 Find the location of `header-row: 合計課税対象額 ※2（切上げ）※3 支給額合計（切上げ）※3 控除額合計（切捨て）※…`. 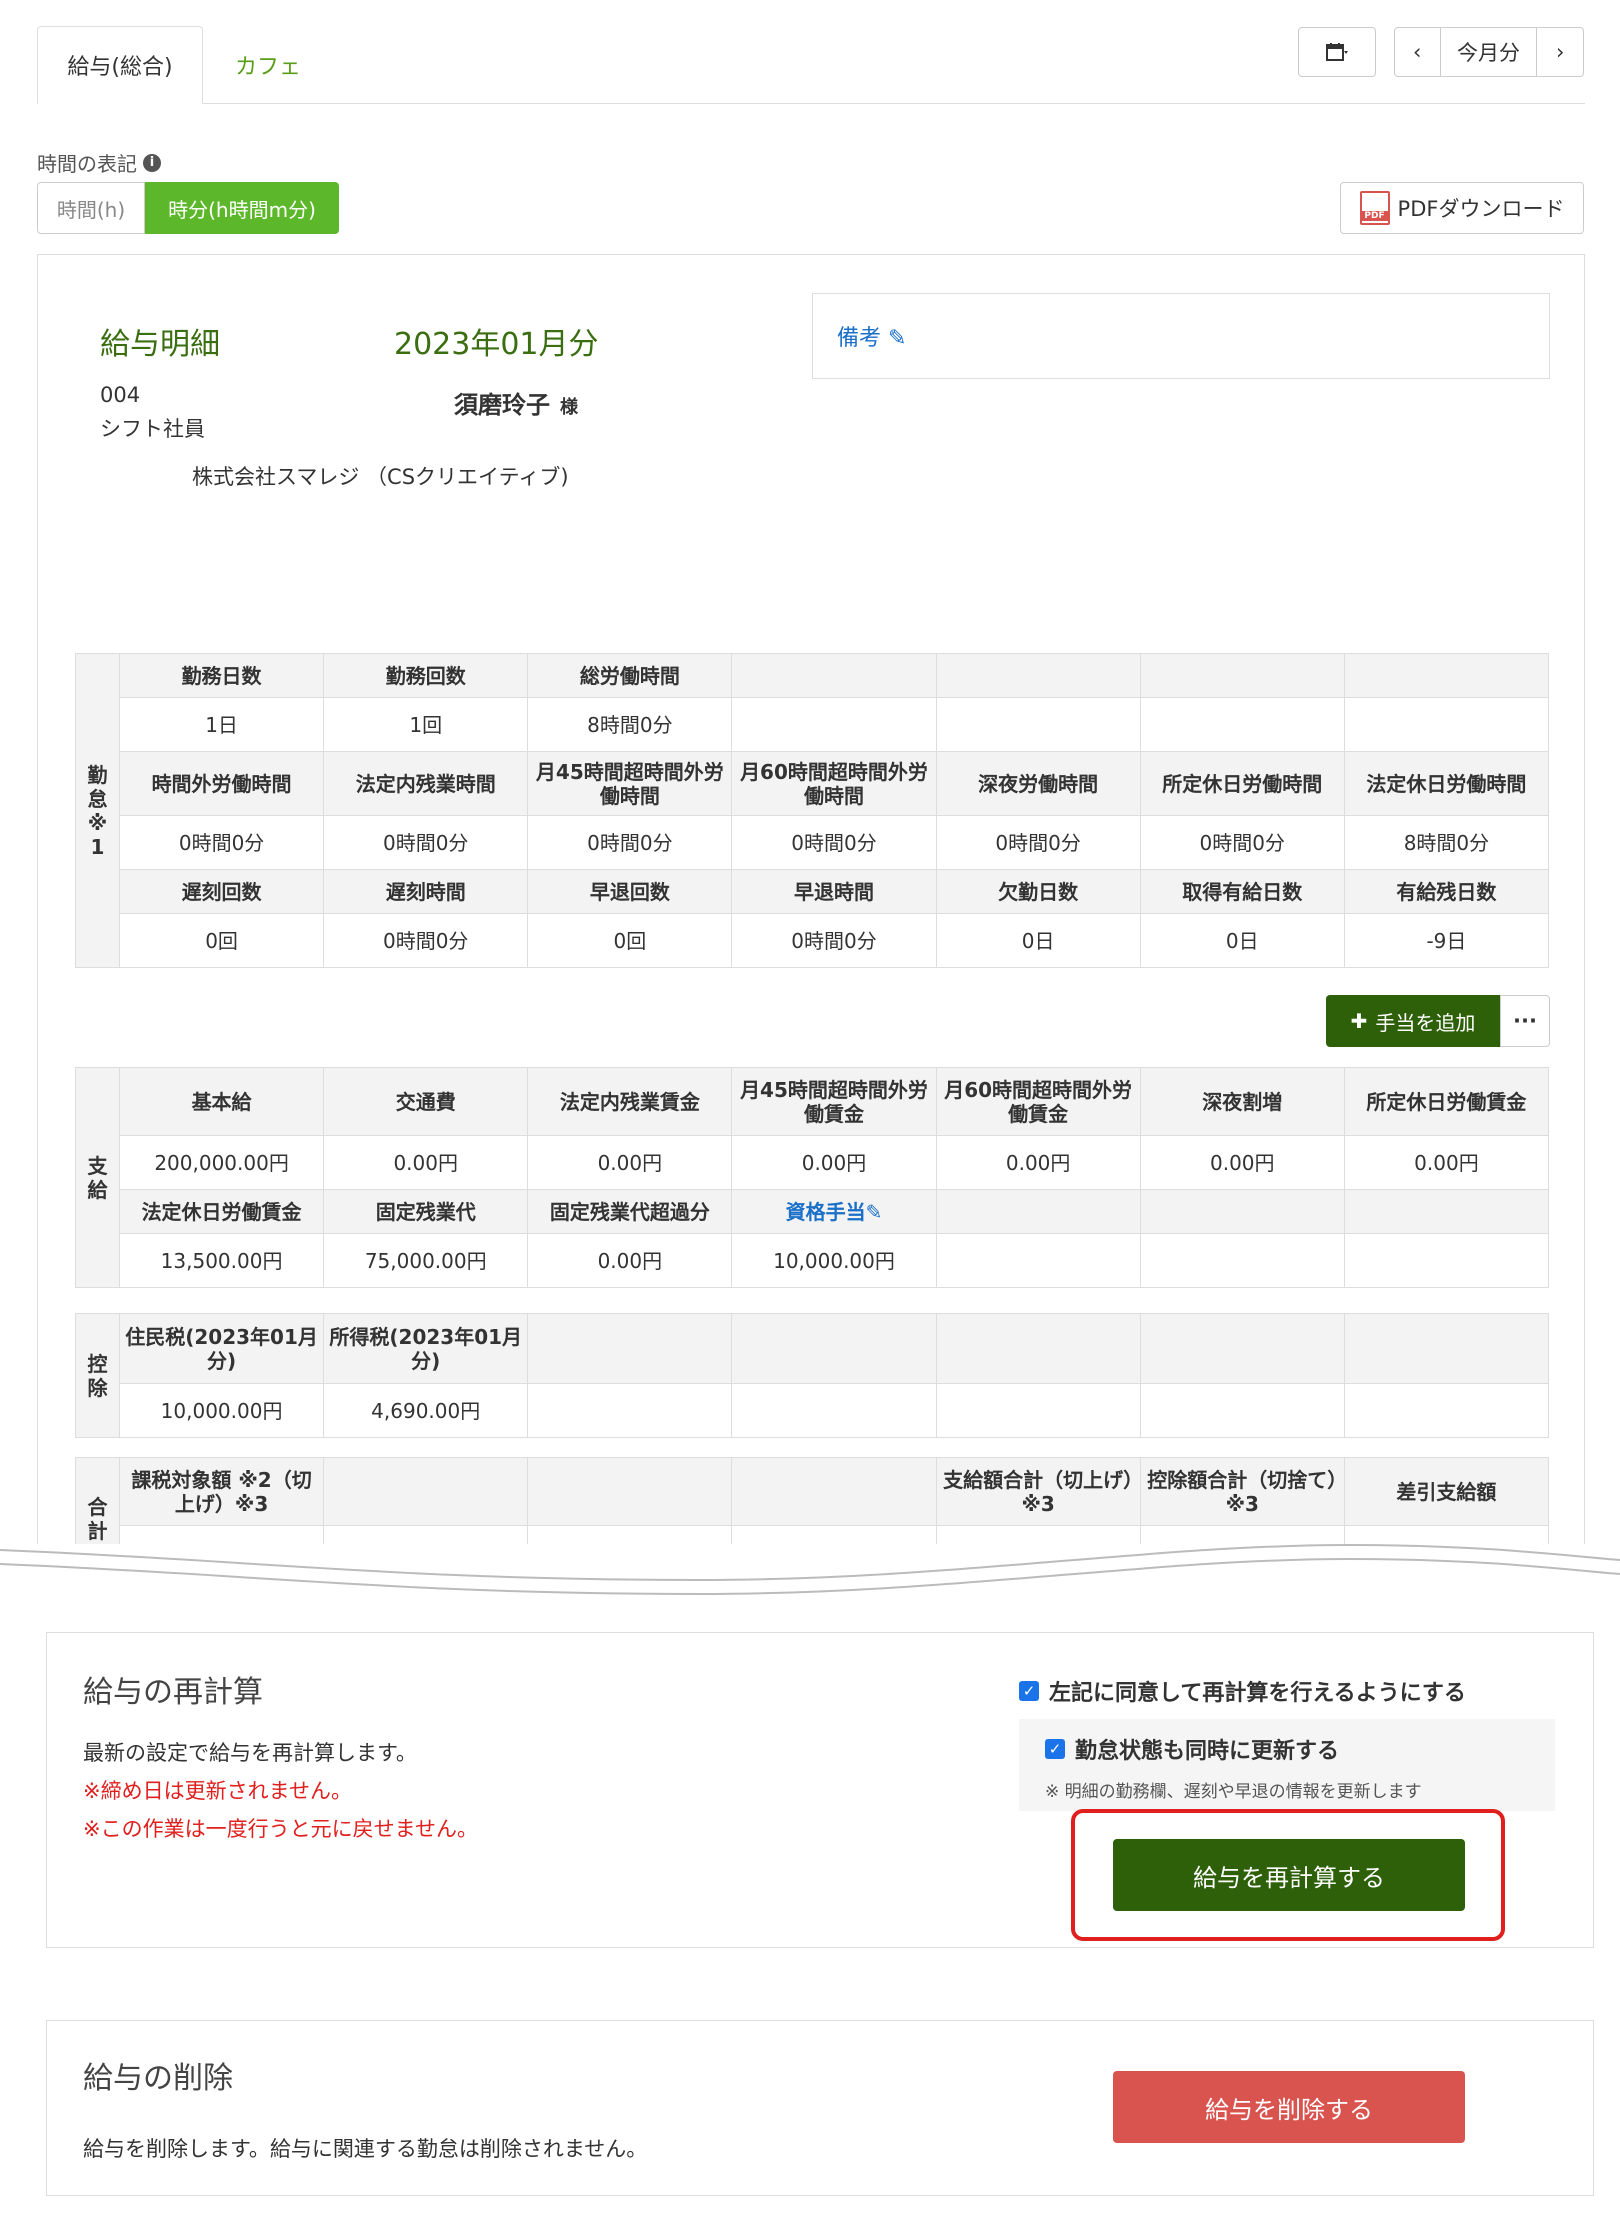

header-row: 合計課税対象額 ※2（切上げ）※3 支給額合計（切上げ）※3 控除額合計（切捨て）※… is located at coordinates (812, 1500).